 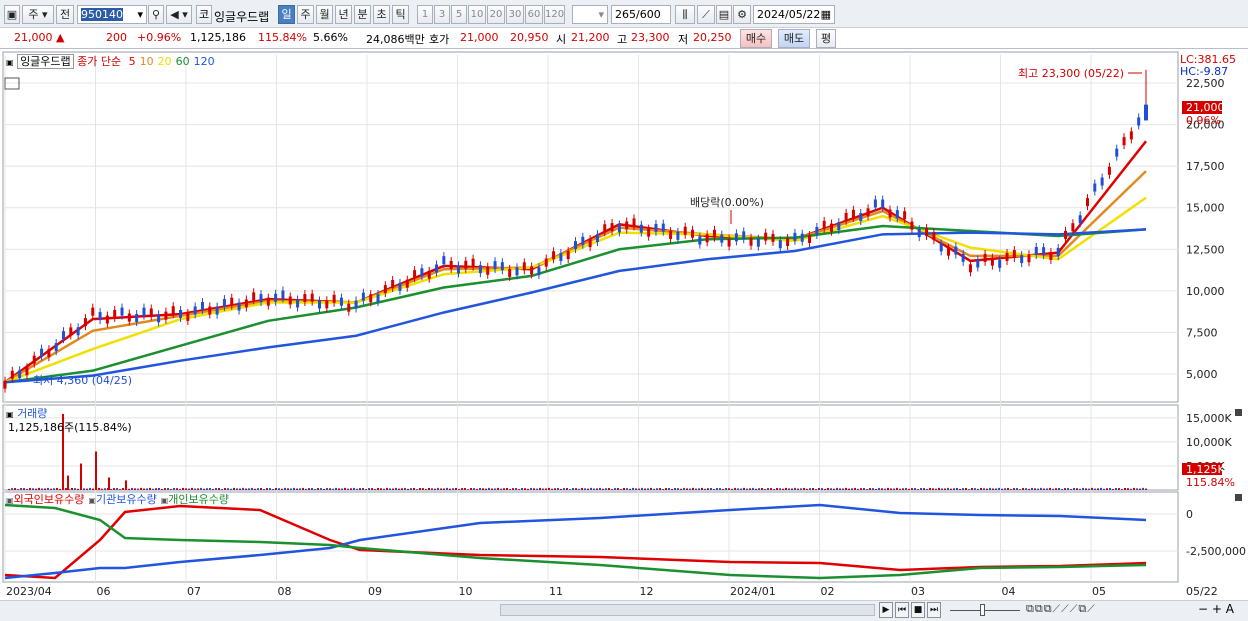 I want to click on interval-button-7: 120, so click(x=554, y=14).